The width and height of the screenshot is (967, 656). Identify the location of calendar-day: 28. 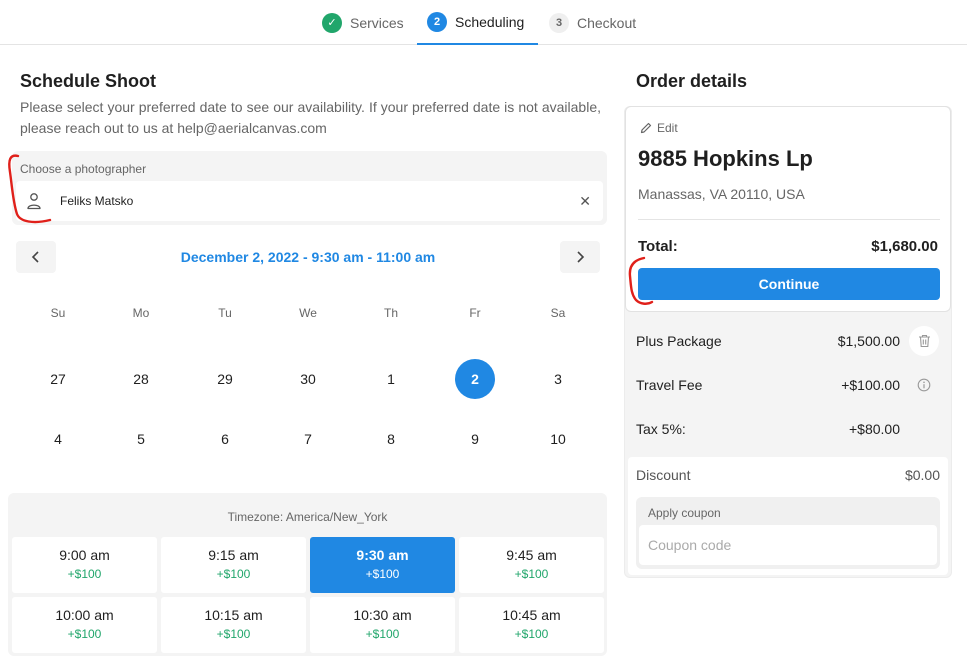
(141, 379).